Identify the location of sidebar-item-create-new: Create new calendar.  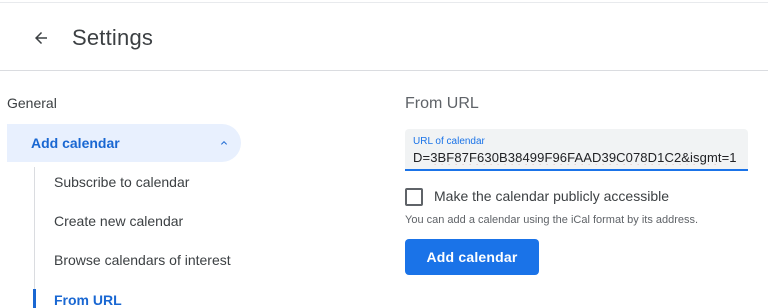
(118, 221).